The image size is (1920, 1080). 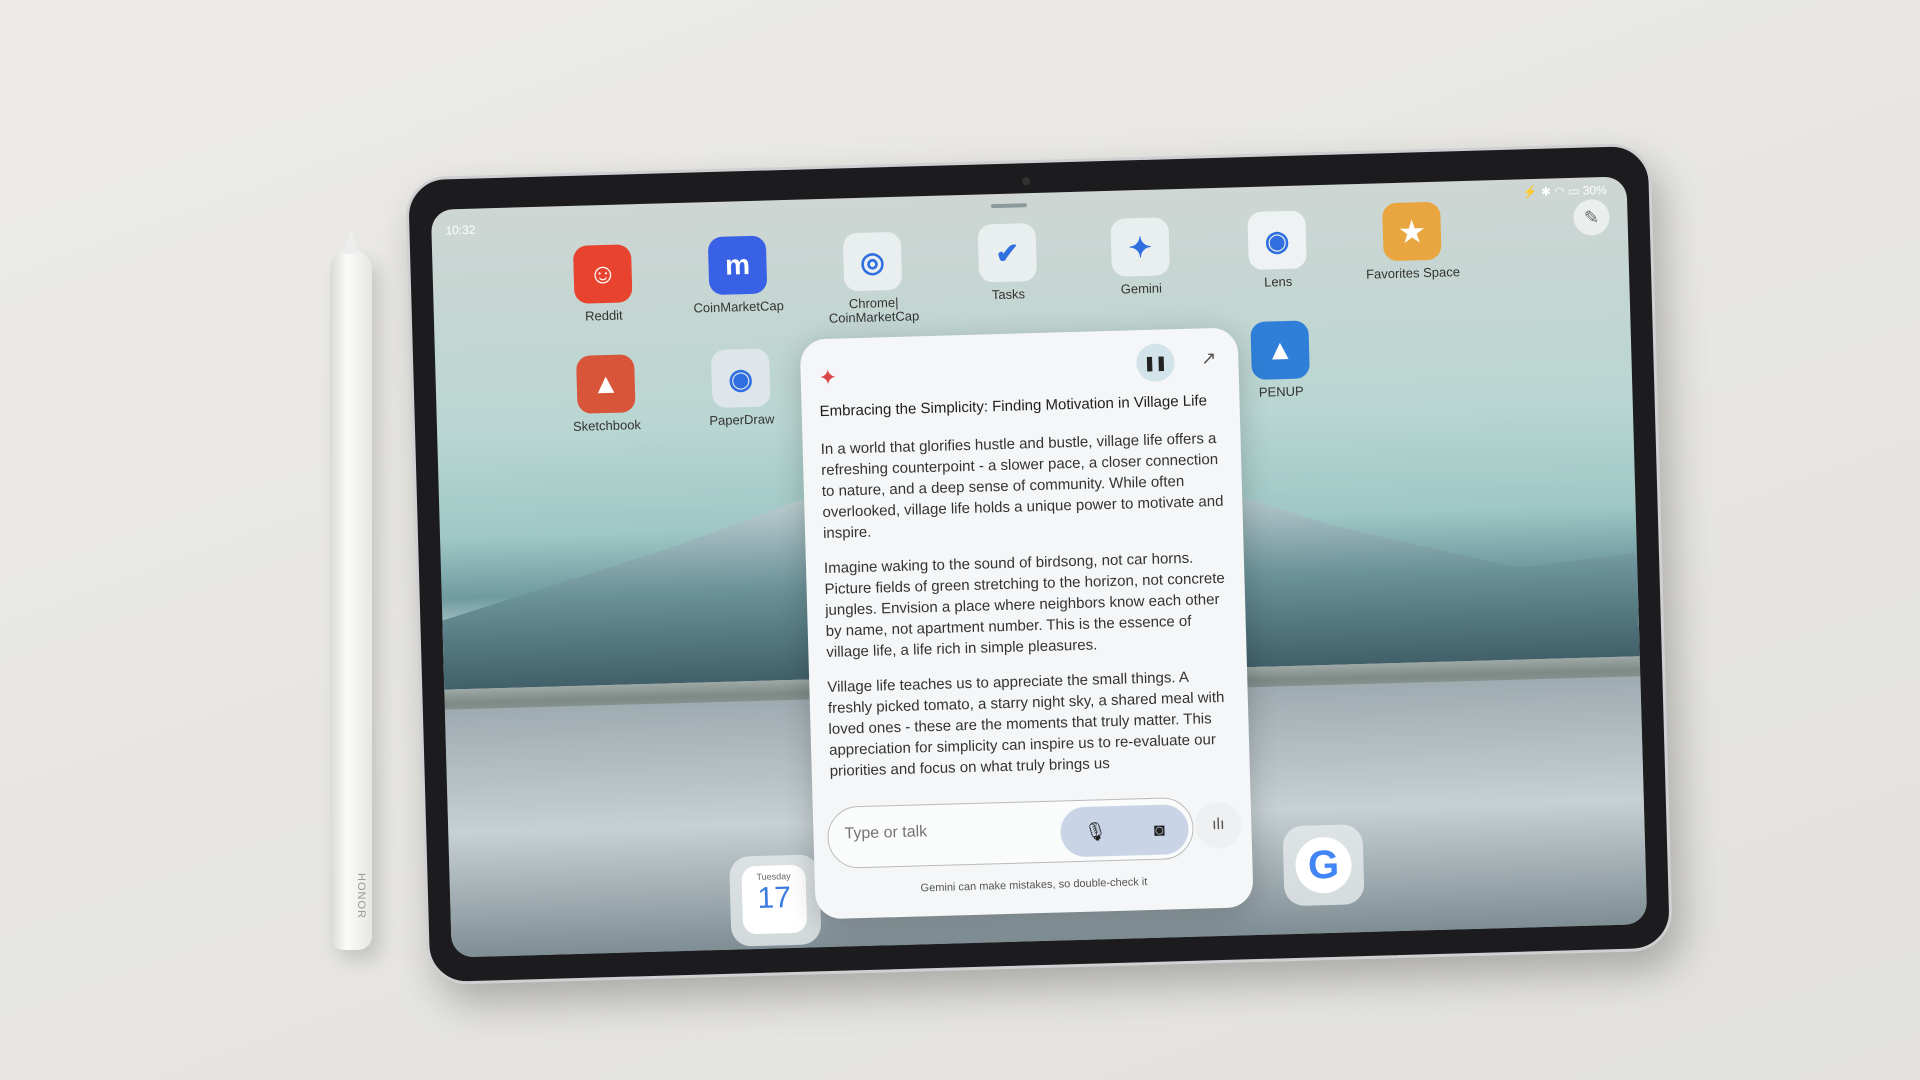 I want to click on calendar-date: 17, so click(x=774, y=898).